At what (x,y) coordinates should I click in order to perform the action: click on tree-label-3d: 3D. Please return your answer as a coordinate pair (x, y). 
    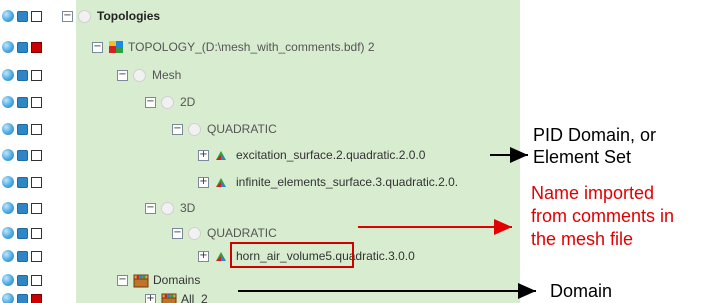
    Looking at the image, I should click on (188, 208).